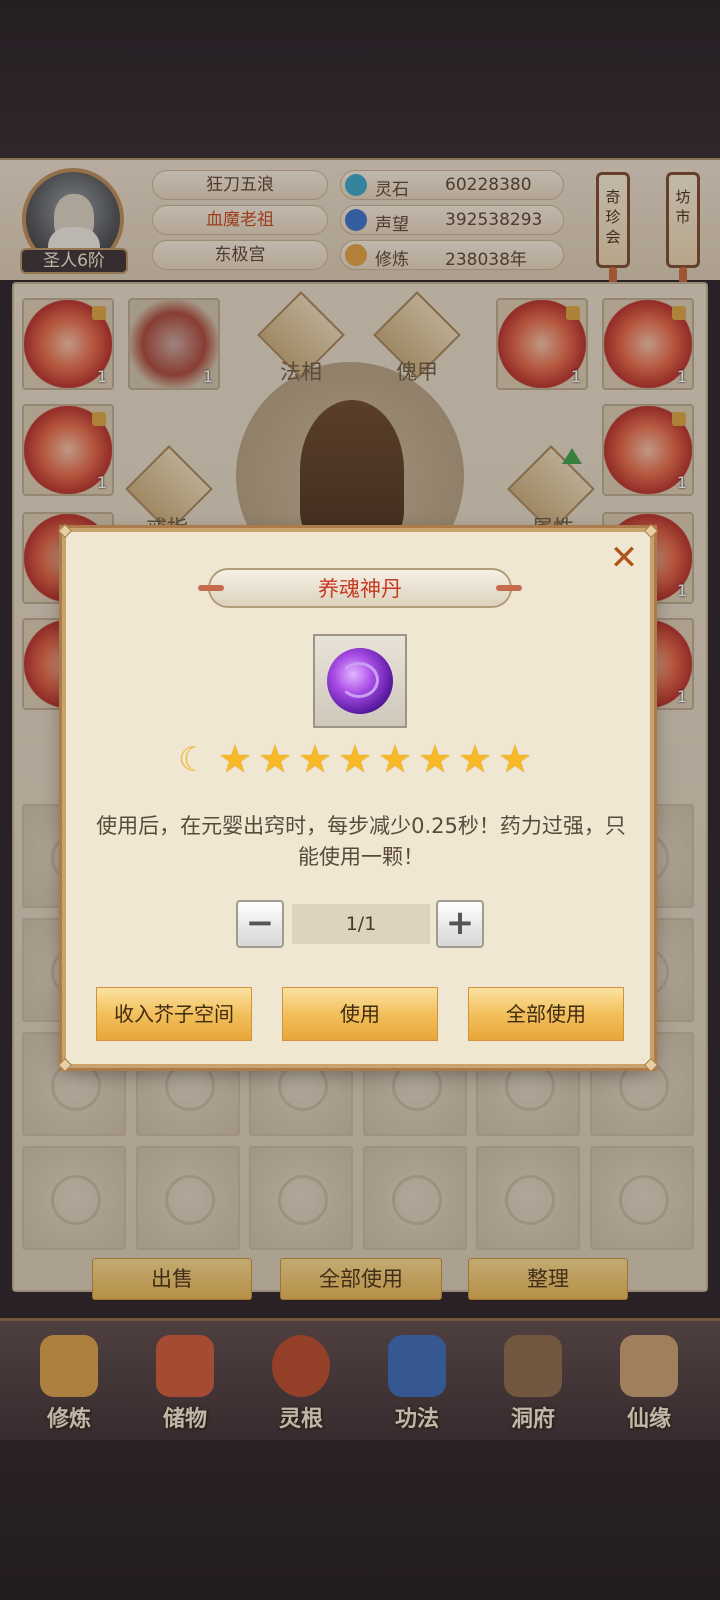 This screenshot has width=720, height=1600. What do you see at coordinates (460, 924) in the screenshot?
I see `quantity-plus-button: +` at bounding box center [460, 924].